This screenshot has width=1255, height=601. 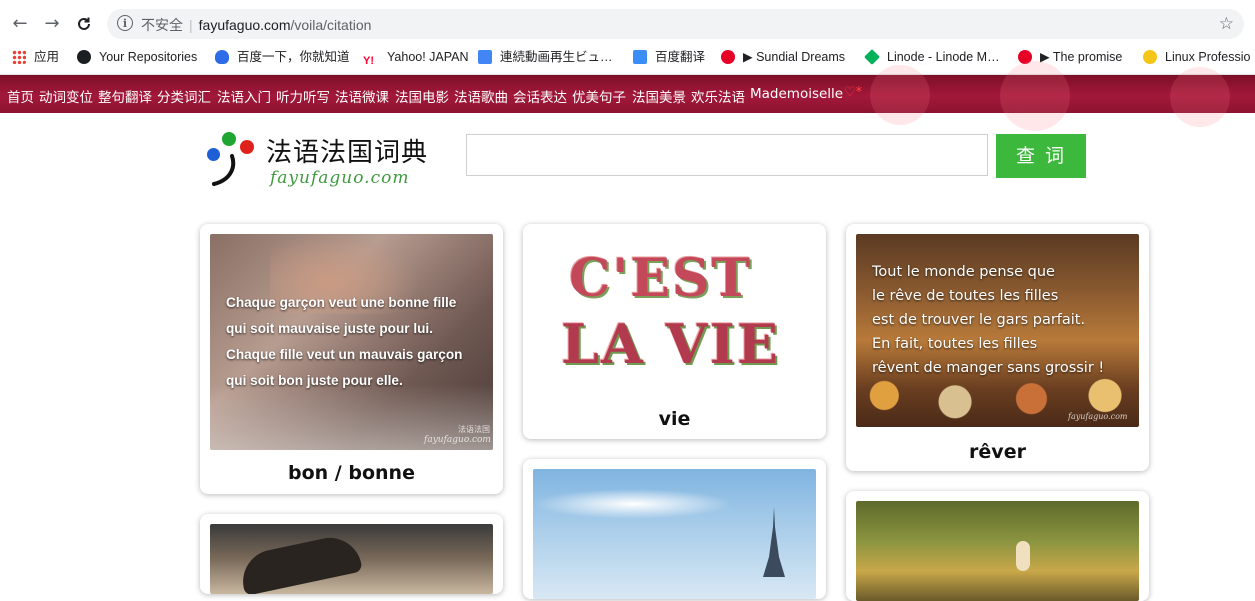 What do you see at coordinates (329, 328) in the screenshot?
I see `quote-line: qui soit mauvaise juste pour lui.` at bounding box center [329, 328].